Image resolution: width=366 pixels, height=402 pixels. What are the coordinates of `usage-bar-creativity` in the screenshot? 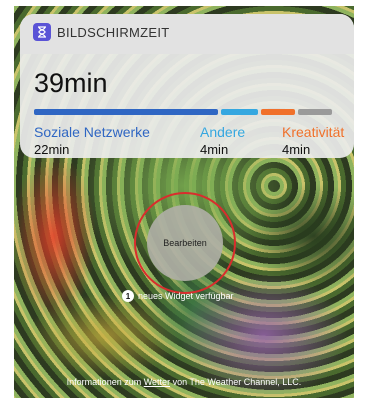 It's located at (278, 112).